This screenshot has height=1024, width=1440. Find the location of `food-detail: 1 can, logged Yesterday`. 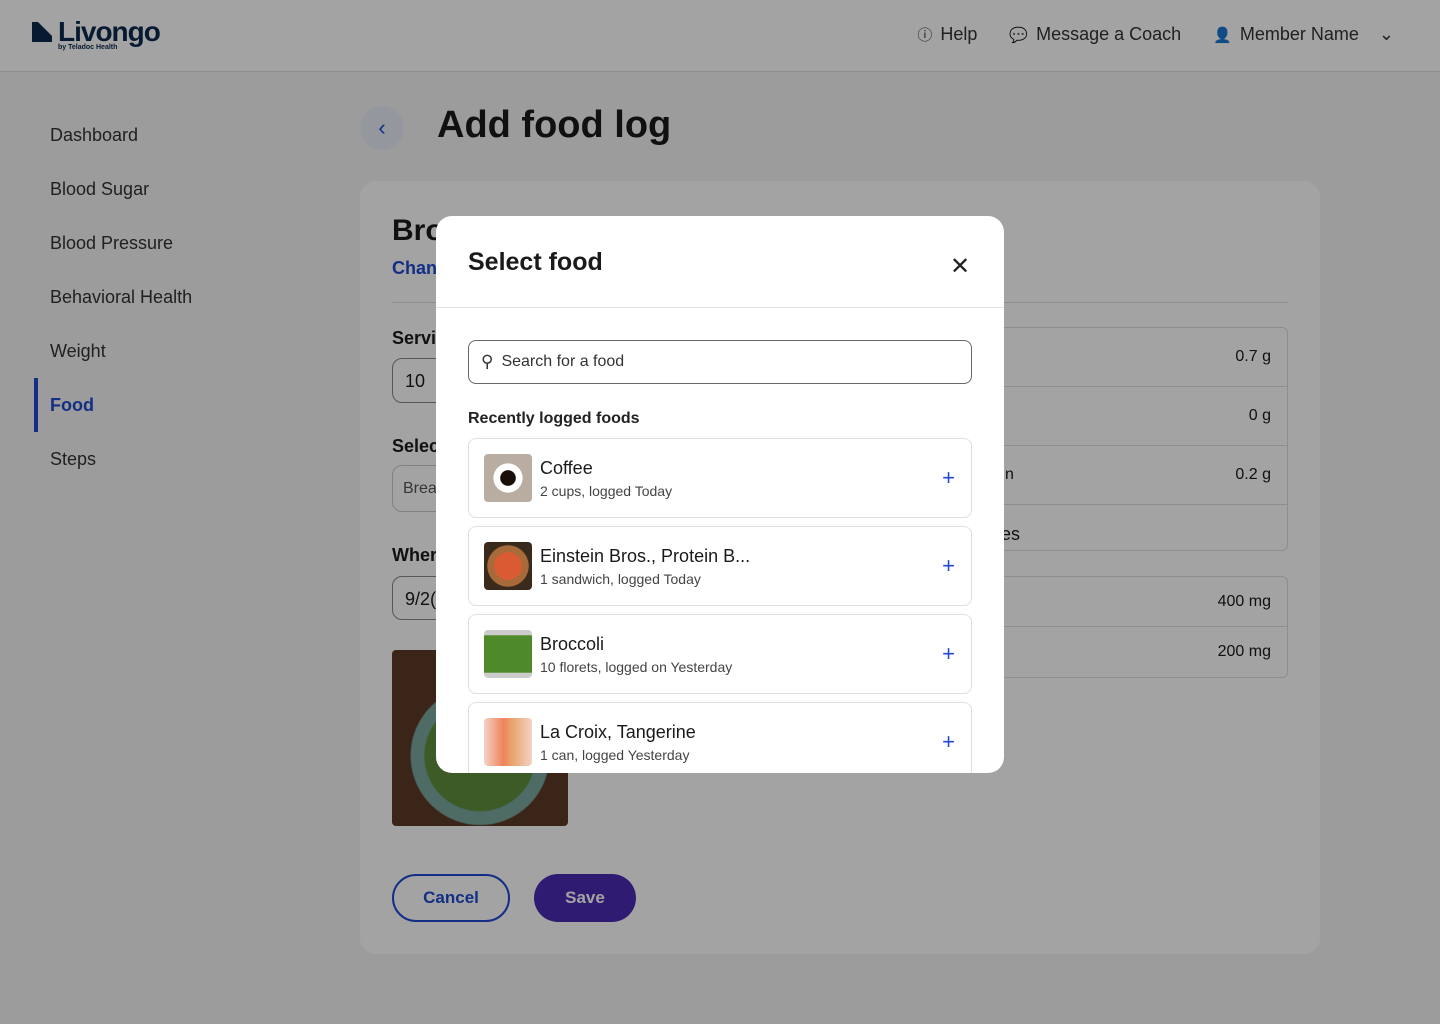

food-detail: 1 can, logged Yesterday is located at coordinates (615, 754).